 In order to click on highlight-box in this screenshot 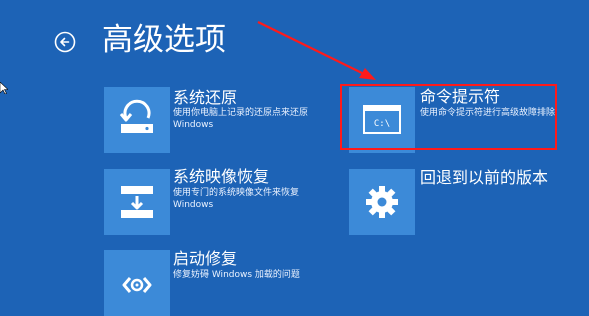, I will do `click(448, 117)`.